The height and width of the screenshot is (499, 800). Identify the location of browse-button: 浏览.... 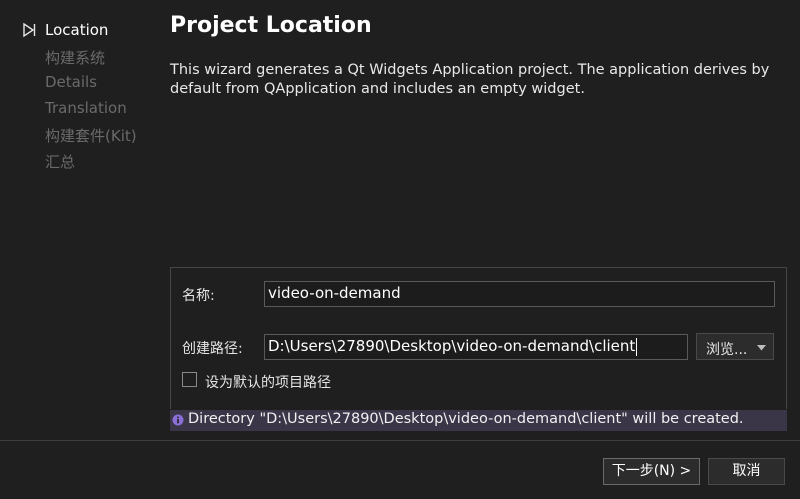
(735, 346).